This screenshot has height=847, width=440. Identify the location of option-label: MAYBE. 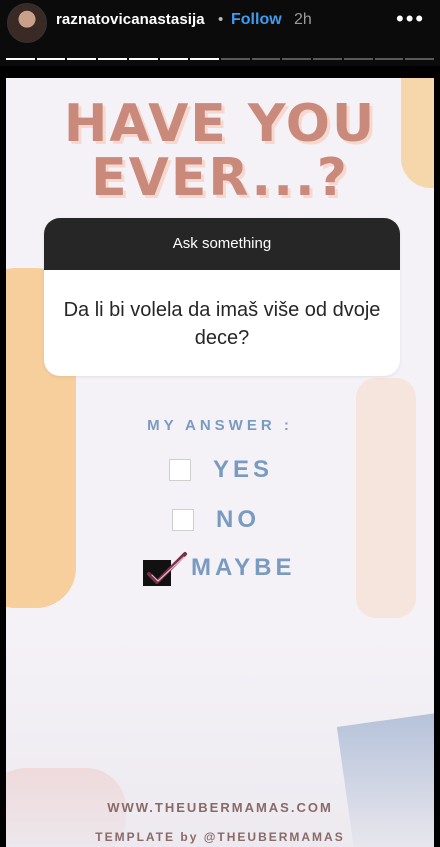
(243, 567).